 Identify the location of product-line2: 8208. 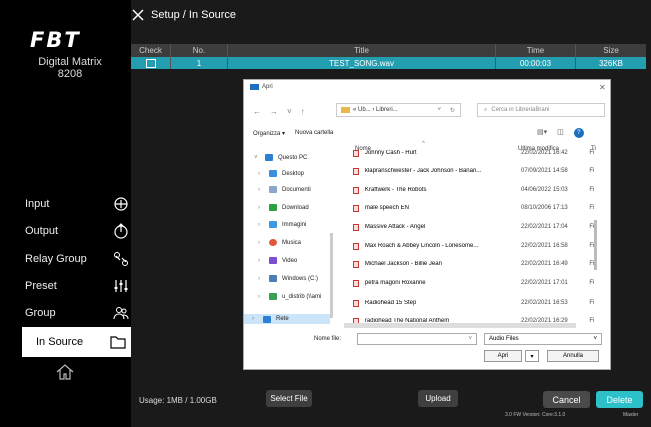
(70, 74).